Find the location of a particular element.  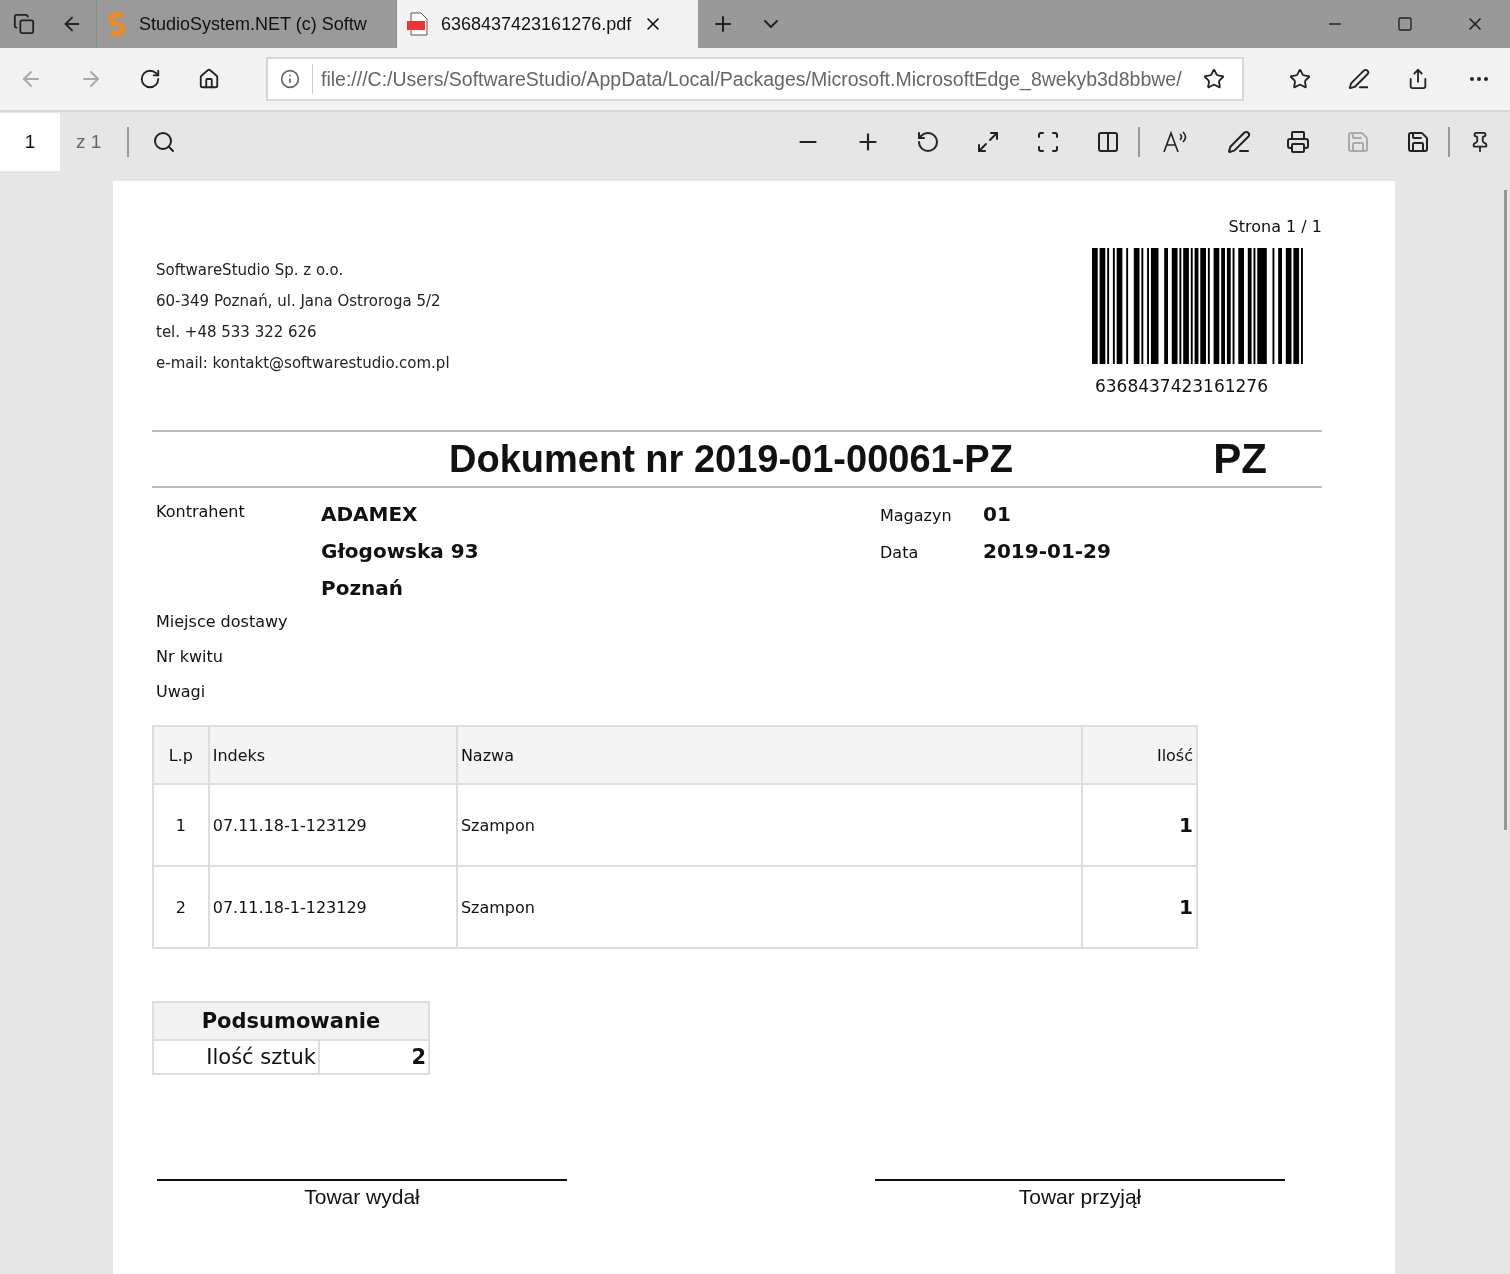

signature-line: Towar przyjął is located at coordinates (1080, 1194).